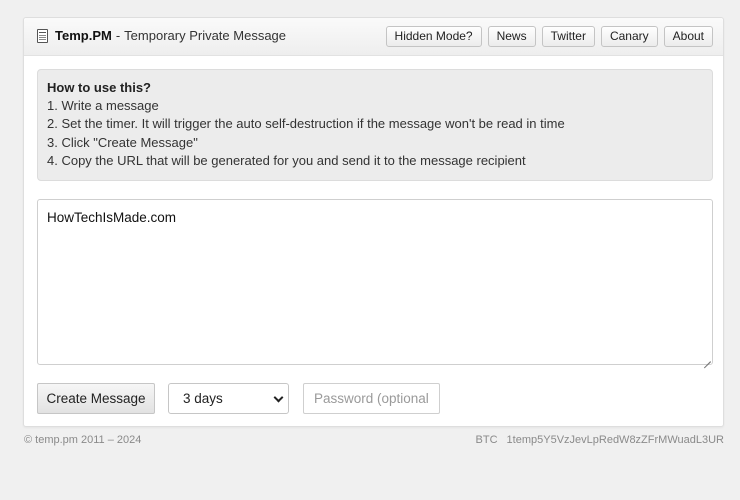 This screenshot has height=500, width=740. I want to click on nav-bar: Hidden Mode? News Twitter Canary About, so click(549, 36).